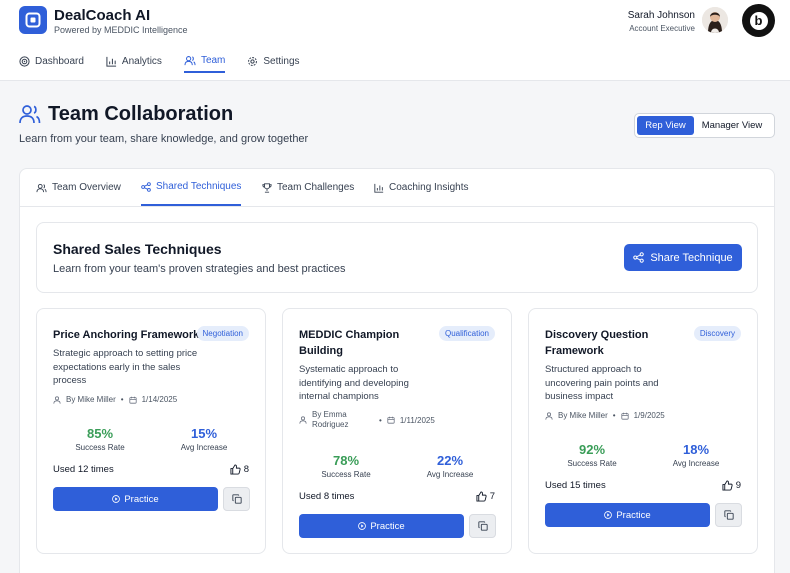 This screenshot has height=573, width=790. What do you see at coordinates (715, 20) in the screenshot?
I see `avatar` at bounding box center [715, 20].